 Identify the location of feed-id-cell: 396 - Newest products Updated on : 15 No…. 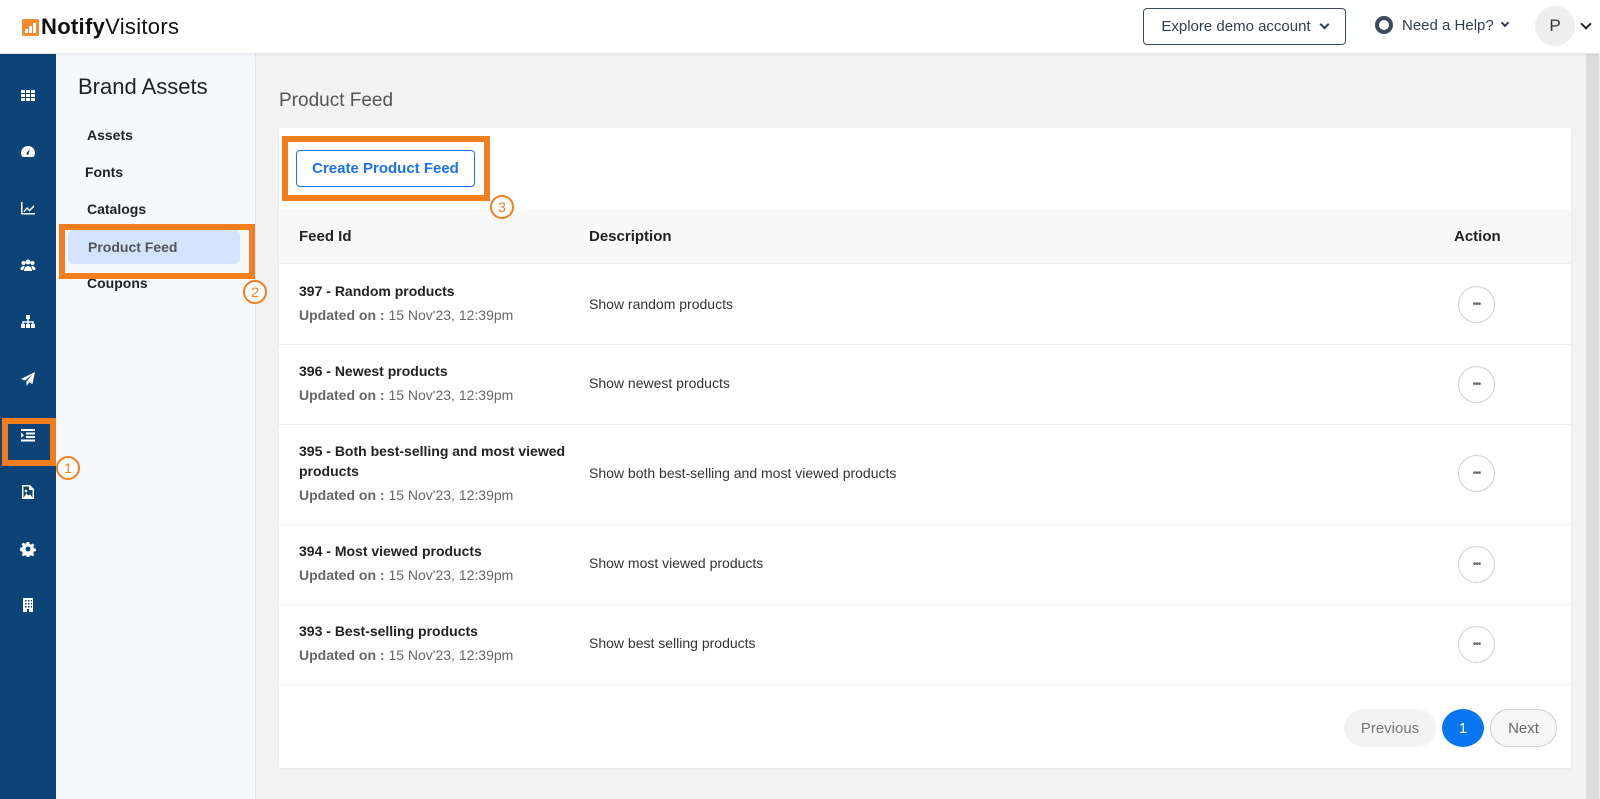
(406, 383).